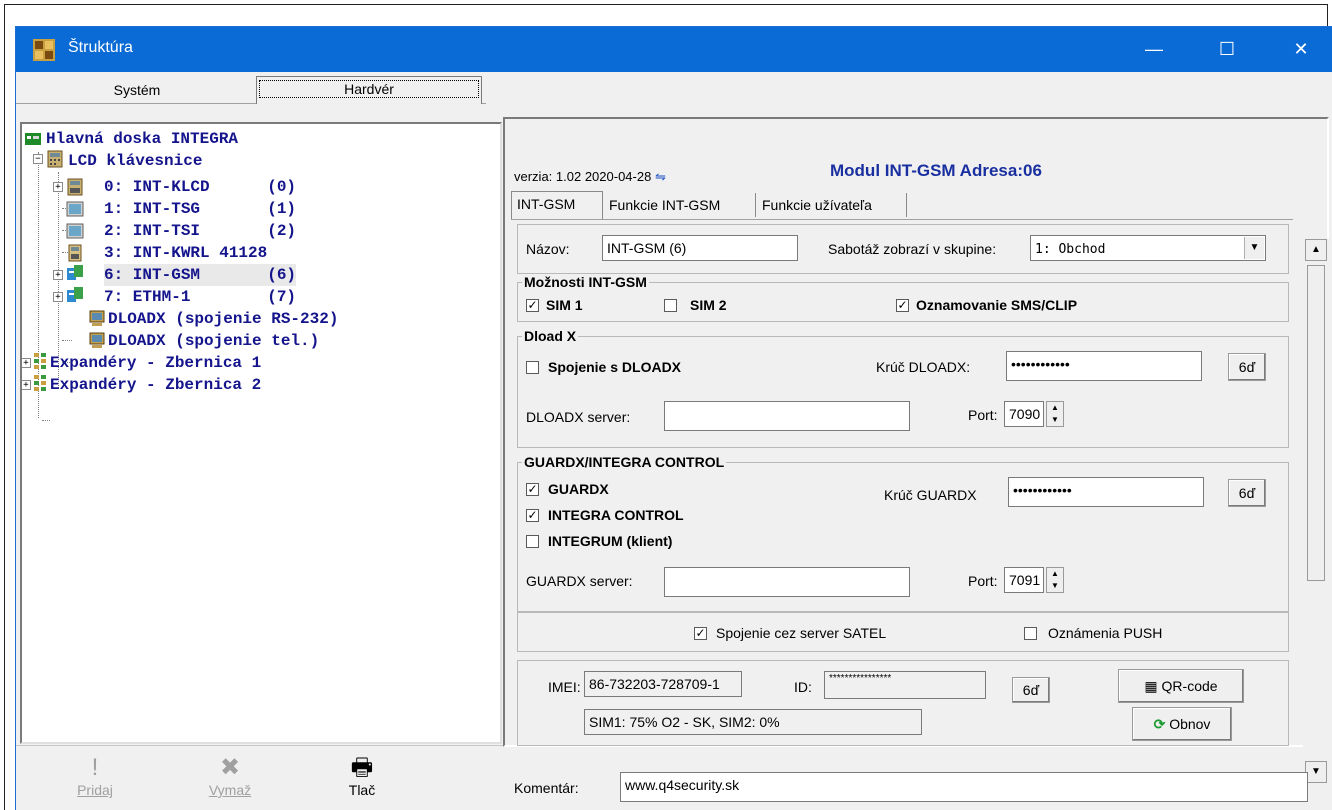 Image resolution: width=1332 pixels, height=810 pixels. Describe the element at coordinates (95, 767) in the screenshot. I see `add-icon: !` at that location.